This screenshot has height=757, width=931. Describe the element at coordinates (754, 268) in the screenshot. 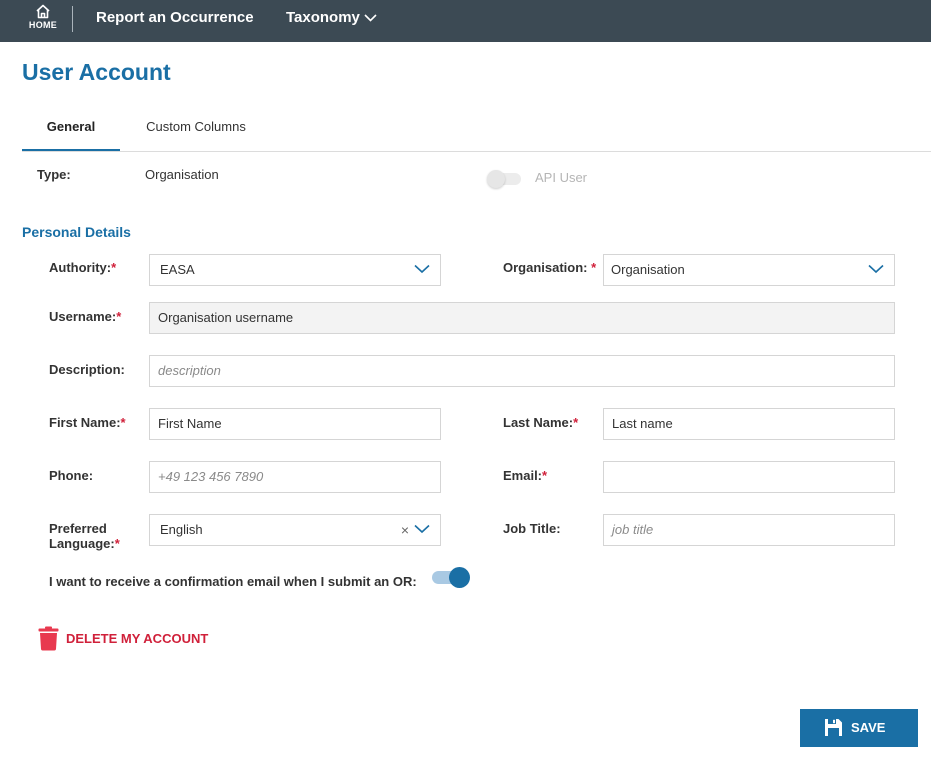

I see `redaction-patch` at that location.